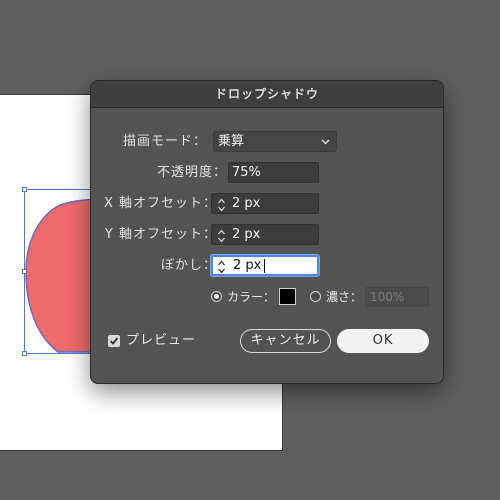 This screenshot has width=500, height=500. What do you see at coordinates (325, 145) in the screenshot?
I see `chevron-down-icon` at bounding box center [325, 145].